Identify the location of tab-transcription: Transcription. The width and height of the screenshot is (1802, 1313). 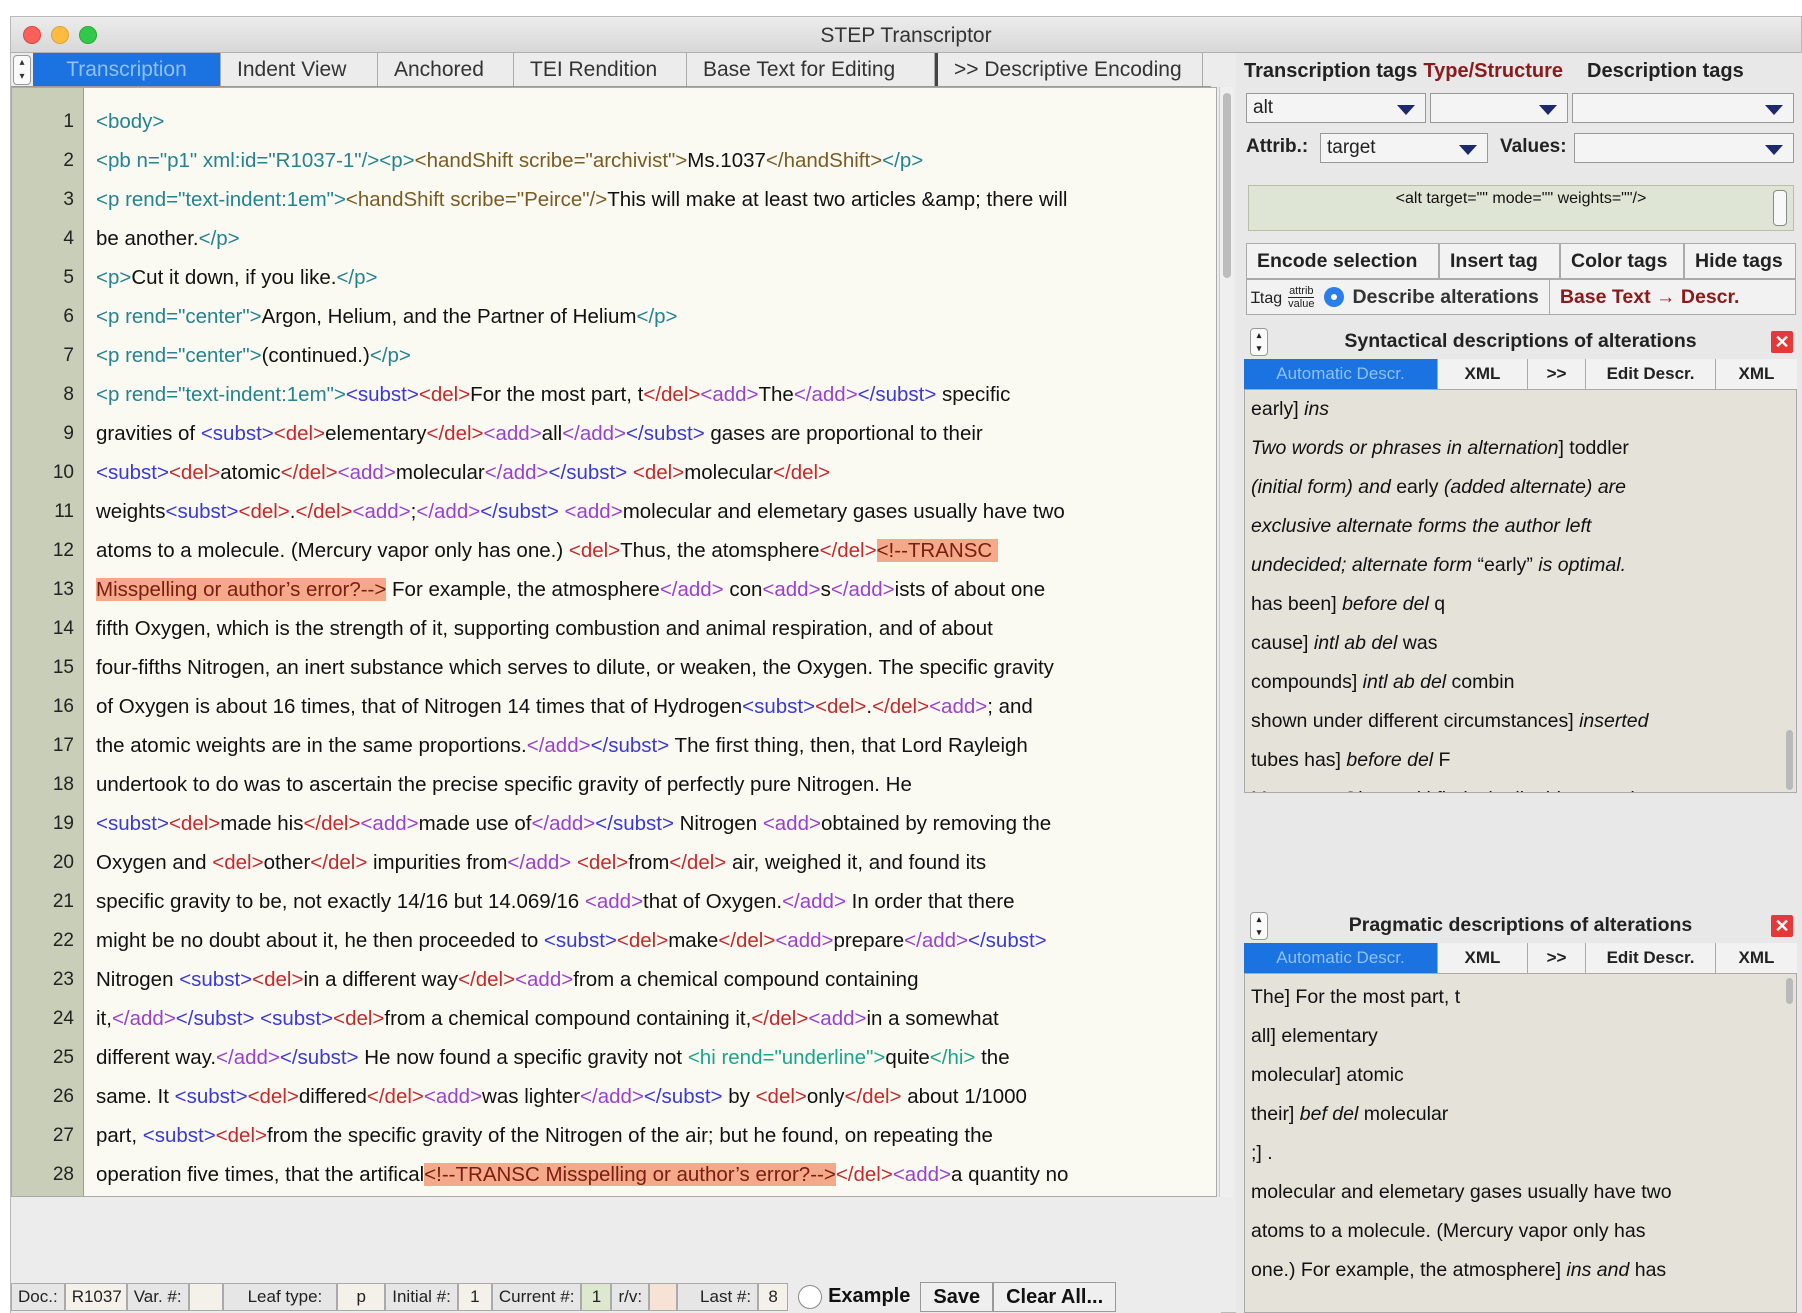
(127, 69).